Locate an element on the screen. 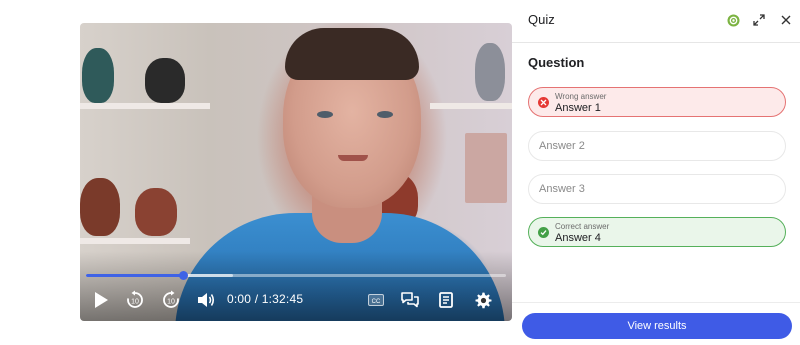  background-frame is located at coordinates (486, 168).